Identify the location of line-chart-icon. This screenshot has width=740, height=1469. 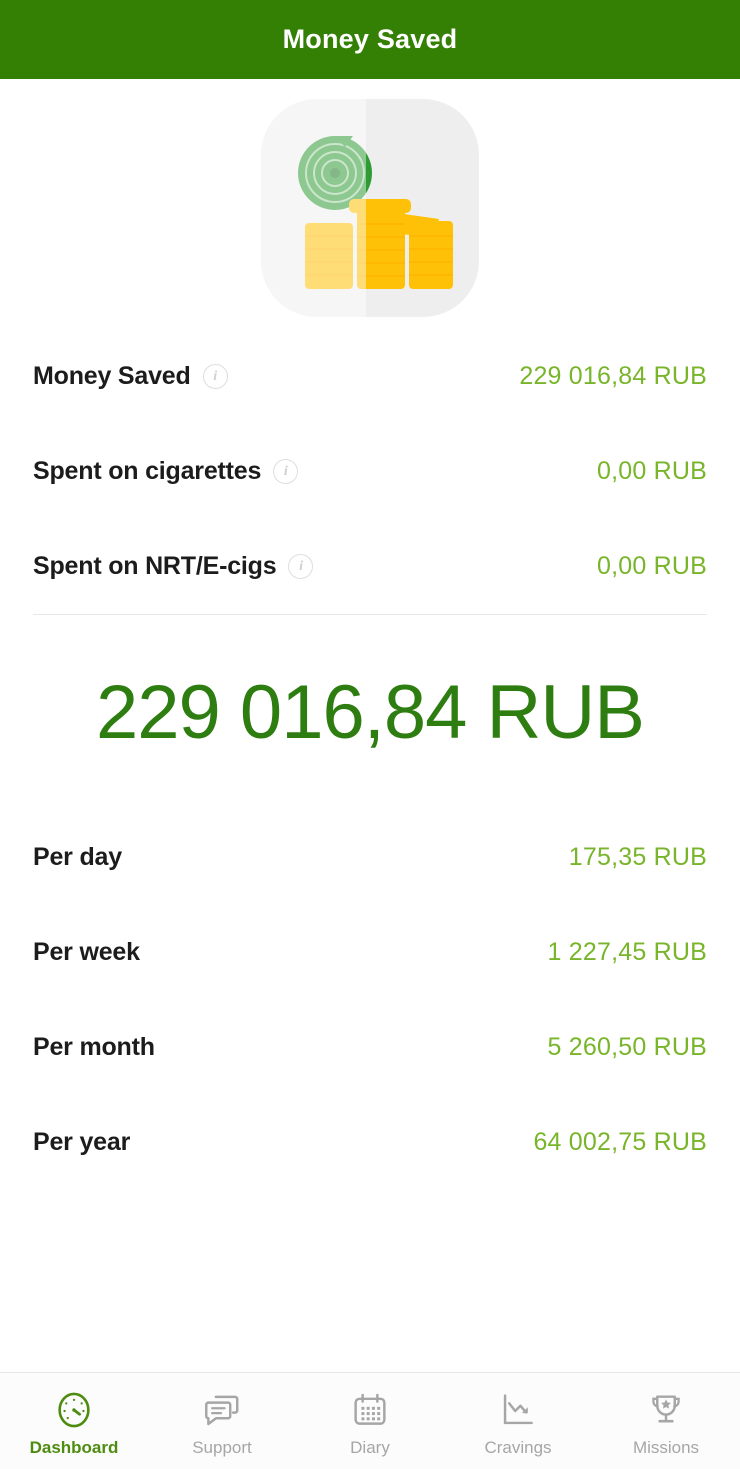
(518, 1408).